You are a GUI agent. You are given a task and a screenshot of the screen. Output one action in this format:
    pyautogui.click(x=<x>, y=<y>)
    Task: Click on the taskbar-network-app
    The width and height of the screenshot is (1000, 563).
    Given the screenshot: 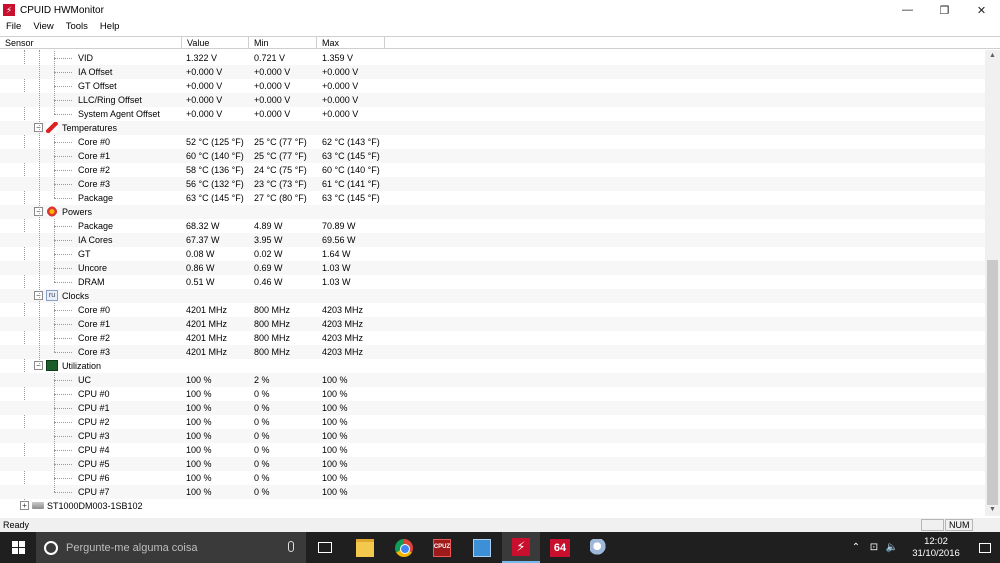 What is the action you would take?
    pyautogui.click(x=482, y=547)
    